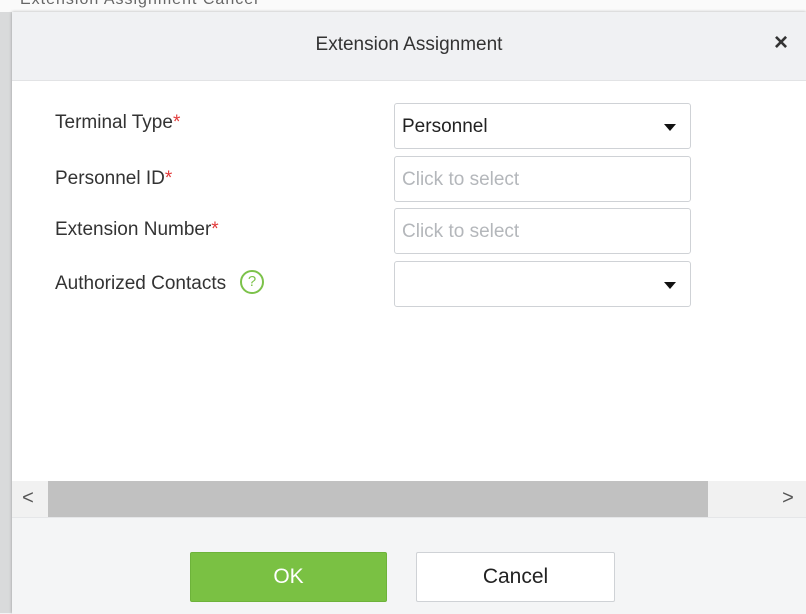 The height and width of the screenshot is (614, 806). What do you see at coordinates (378, 499) in the screenshot?
I see `scrollbar-thumb` at bounding box center [378, 499].